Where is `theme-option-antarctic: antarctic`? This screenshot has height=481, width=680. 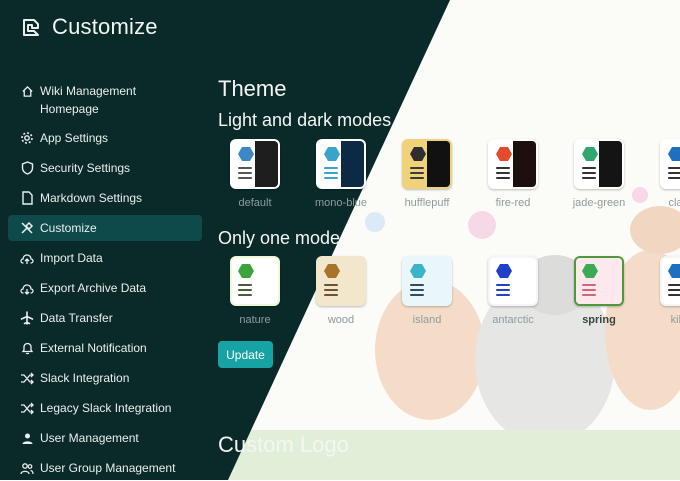 theme-option-antarctic: antarctic is located at coordinates (513, 291).